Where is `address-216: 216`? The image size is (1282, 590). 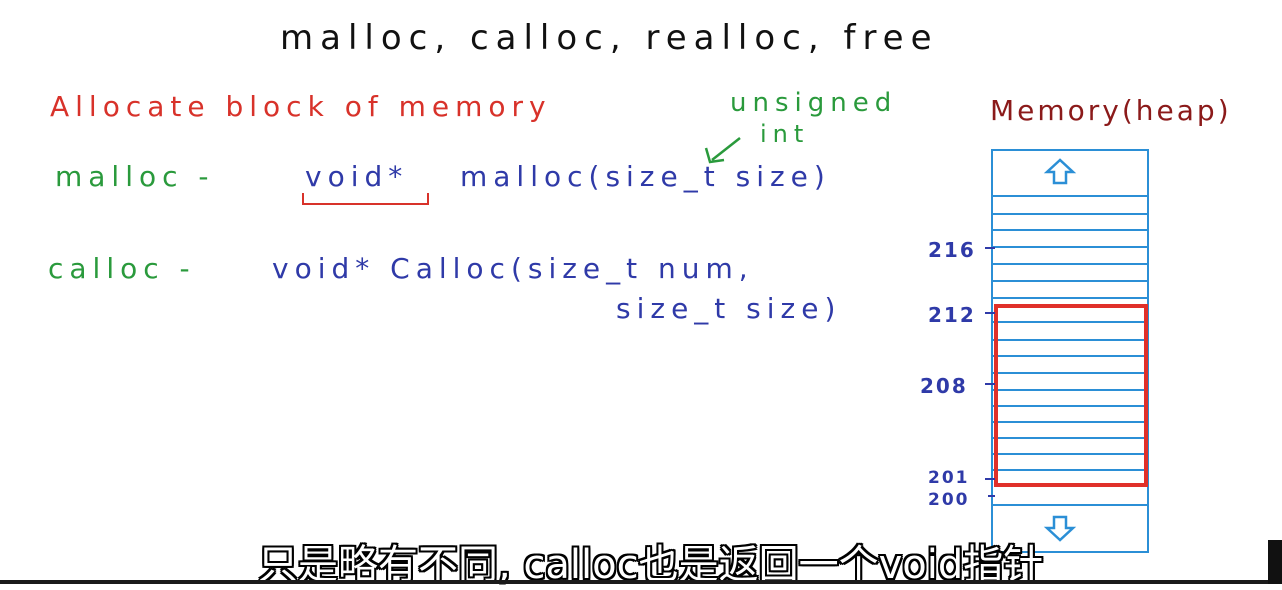 address-216: 216 is located at coordinates (952, 250).